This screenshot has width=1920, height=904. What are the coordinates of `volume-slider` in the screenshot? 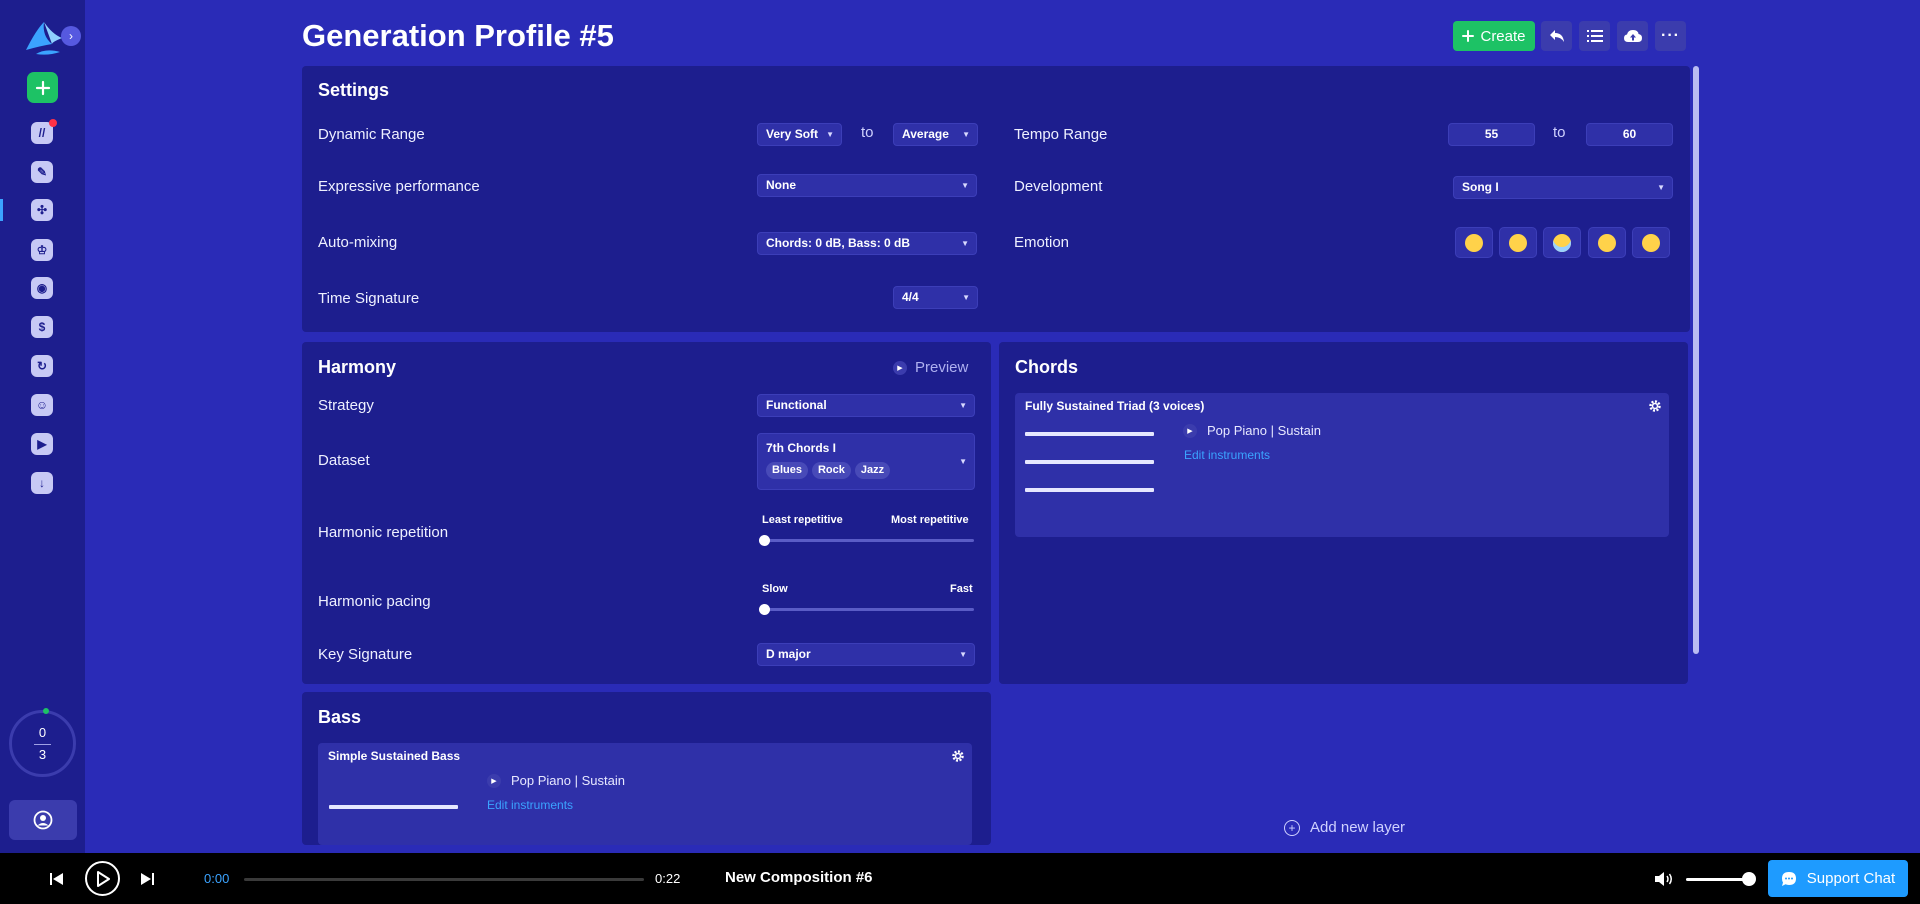 It's located at (1717, 879).